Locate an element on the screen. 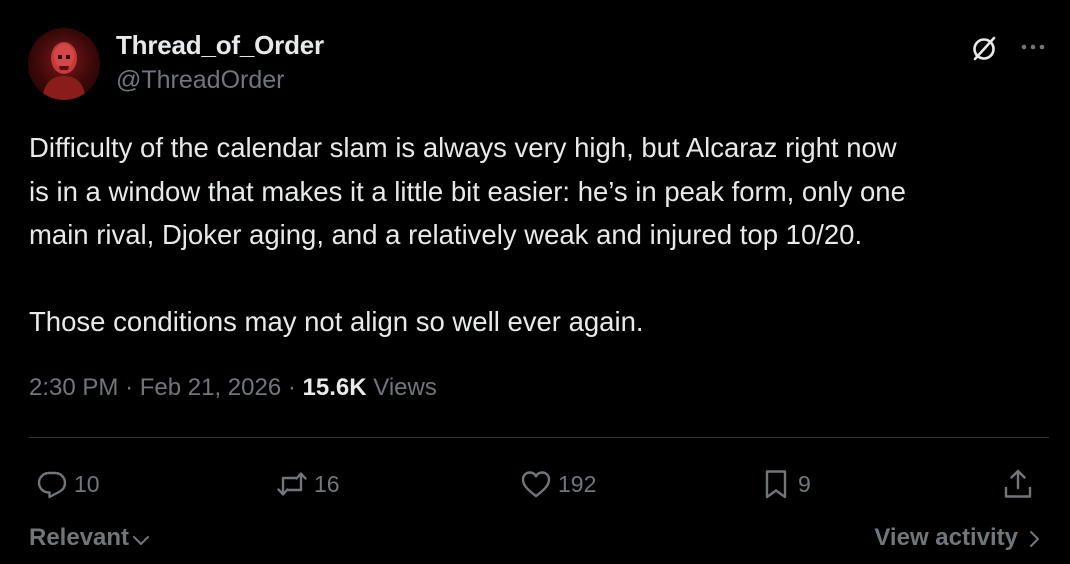  bookmark-count: 9 is located at coordinates (804, 483).